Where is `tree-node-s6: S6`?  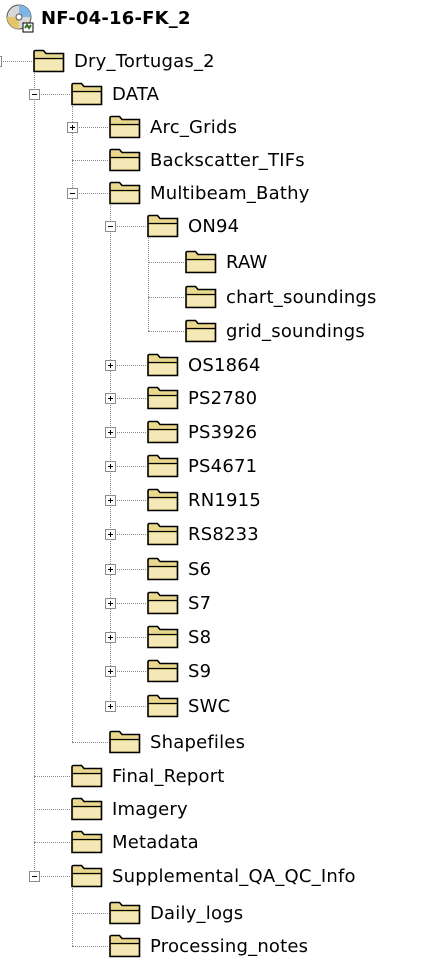
tree-node-s6: S6 is located at coordinates (179, 569).